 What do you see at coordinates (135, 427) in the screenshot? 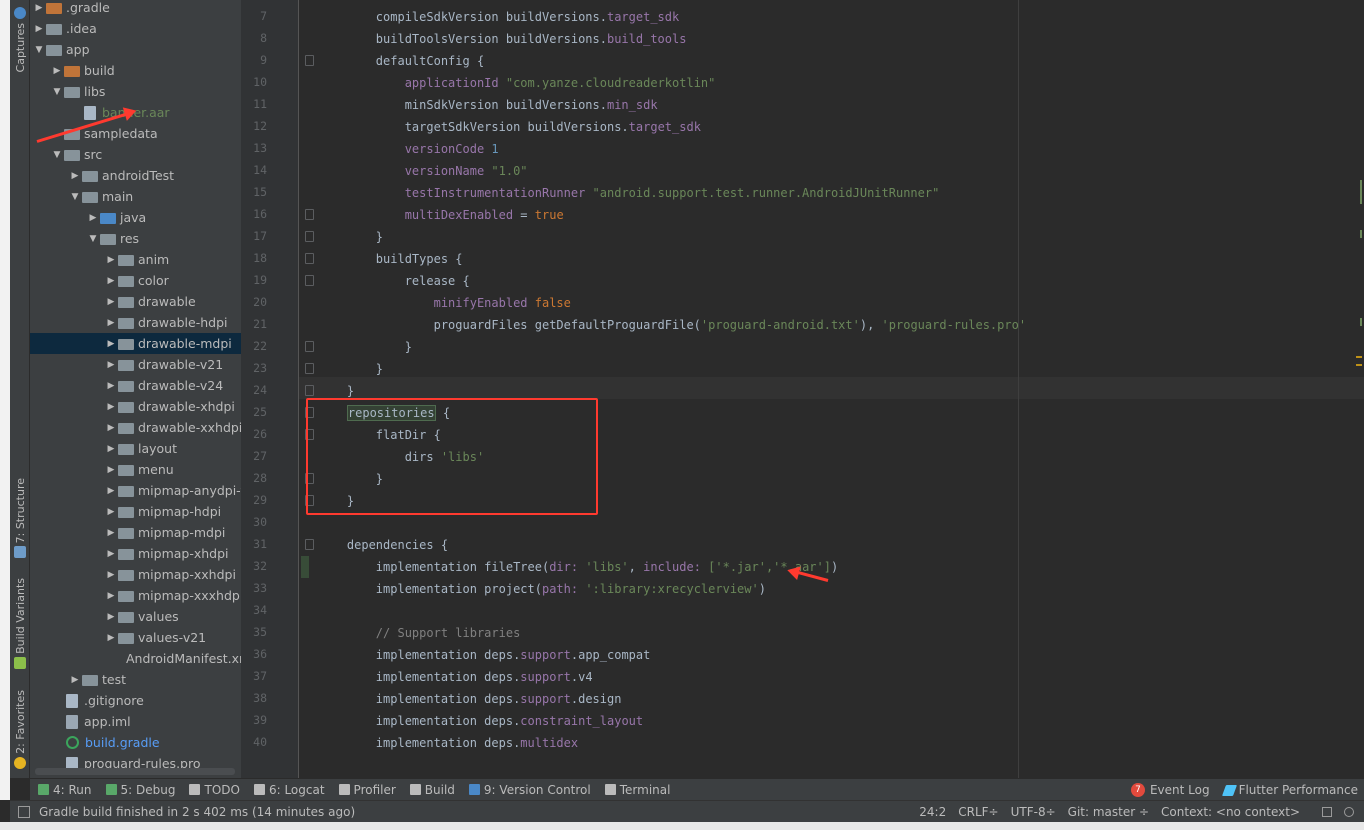
I see `tree-item-drawable-xxhdpi: ▶ drawable-xxhdpi` at bounding box center [135, 427].